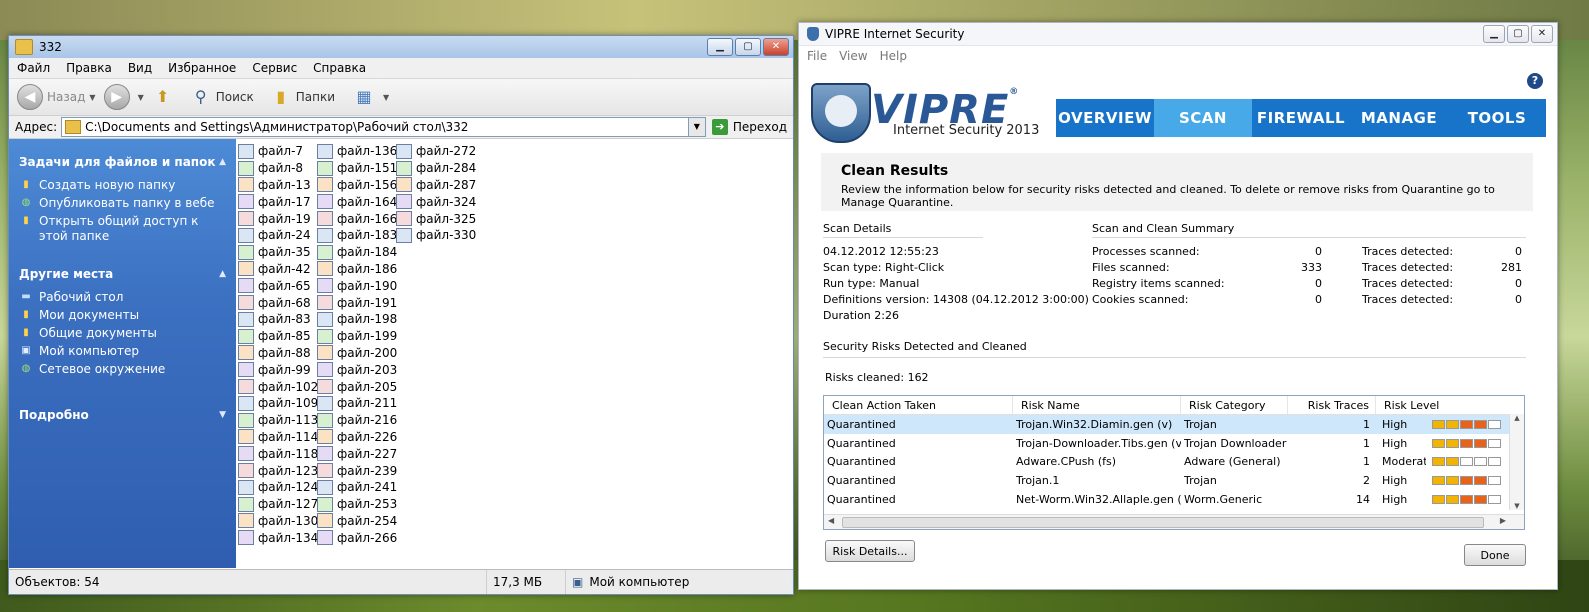 The width and height of the screenshot is (1589, 612). Describe the element at coordinates (357, 420) in the screenshot. I see `file-item: файл-216` at that location.